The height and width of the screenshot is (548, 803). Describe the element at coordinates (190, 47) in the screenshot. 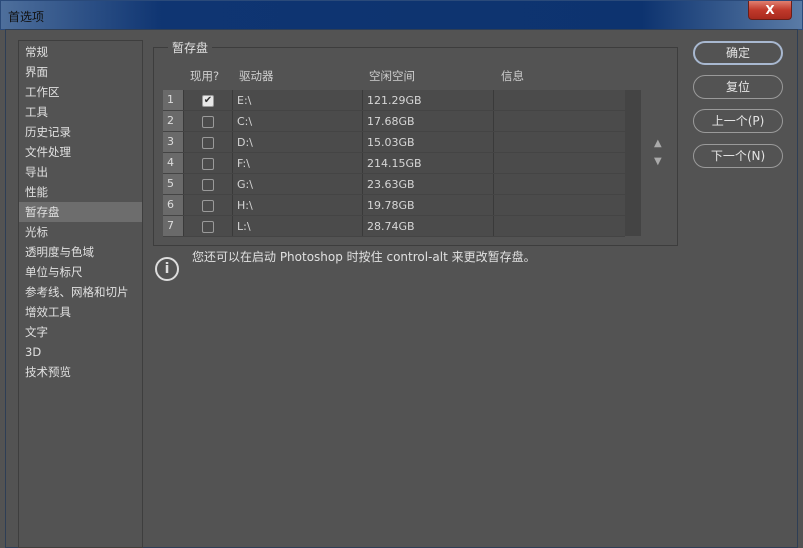

I see `group-title: 暂存盘` at that location.